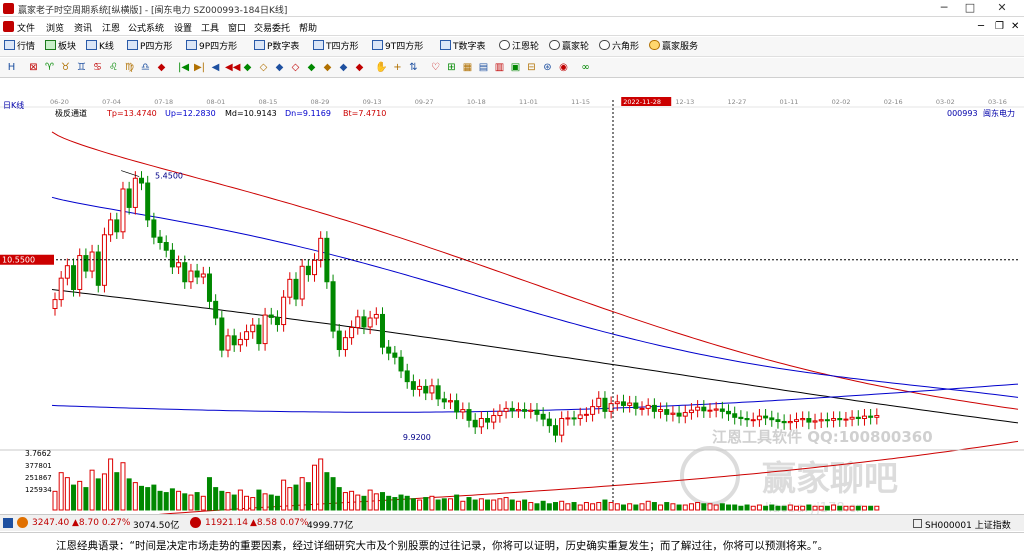 The image size is (1024, 554). What do you see at coordinates (359, 67) in the screenshot?
I see `draw-tool-icon-21: ◆` at bounding box center [359, 67].